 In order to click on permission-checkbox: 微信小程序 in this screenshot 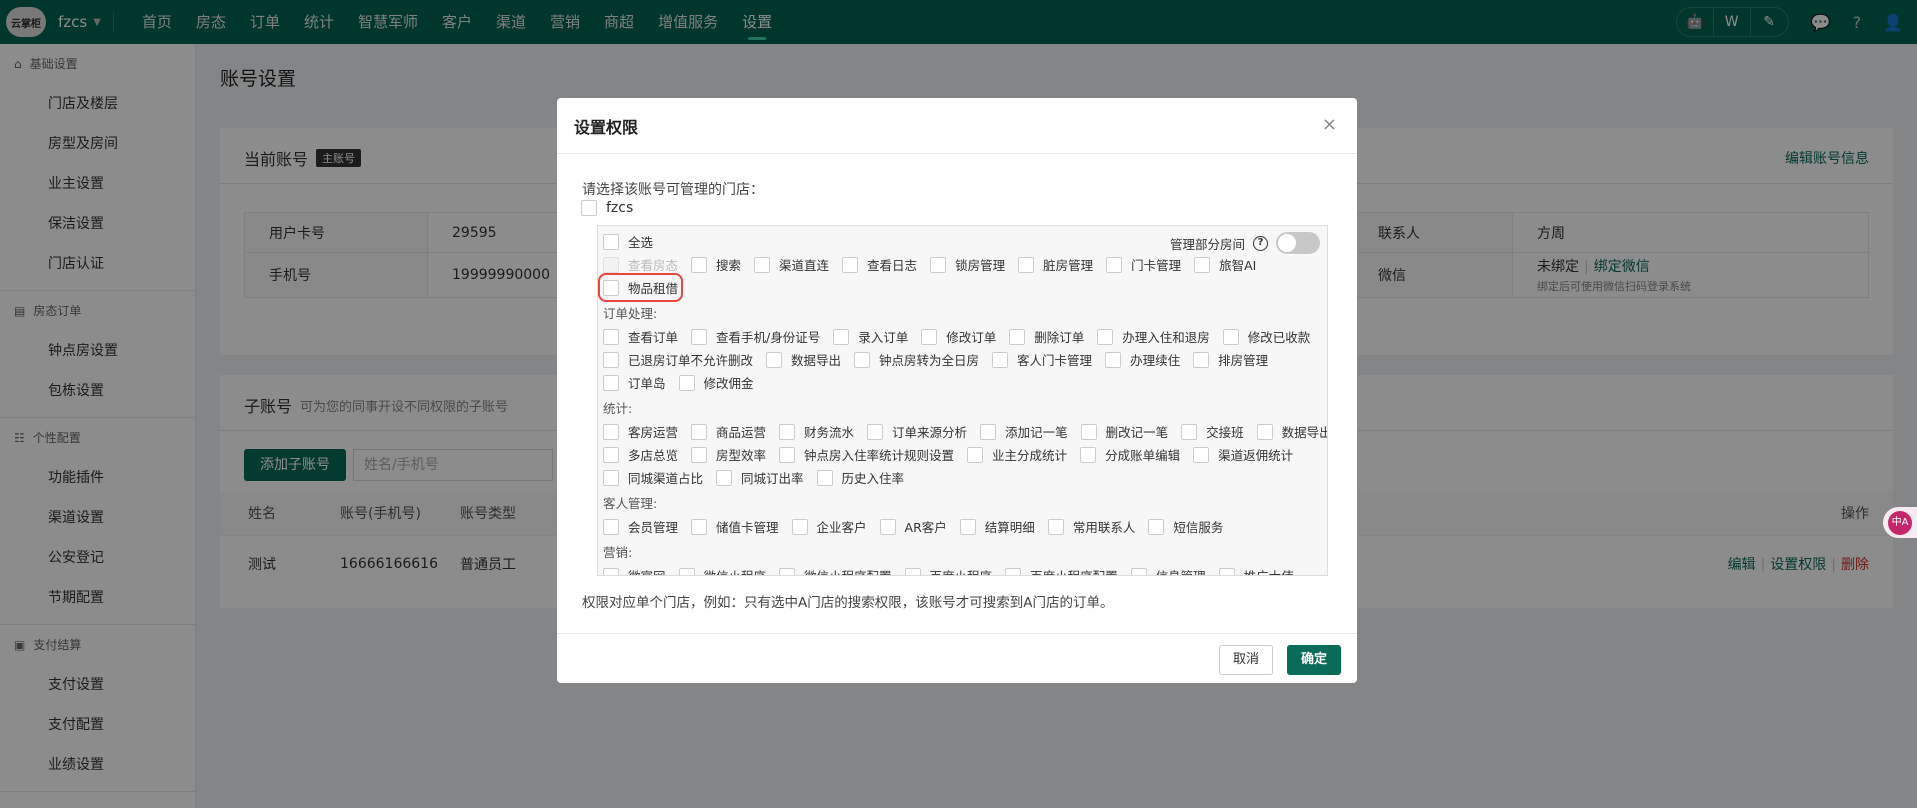, I will do `click(722, 570)`.